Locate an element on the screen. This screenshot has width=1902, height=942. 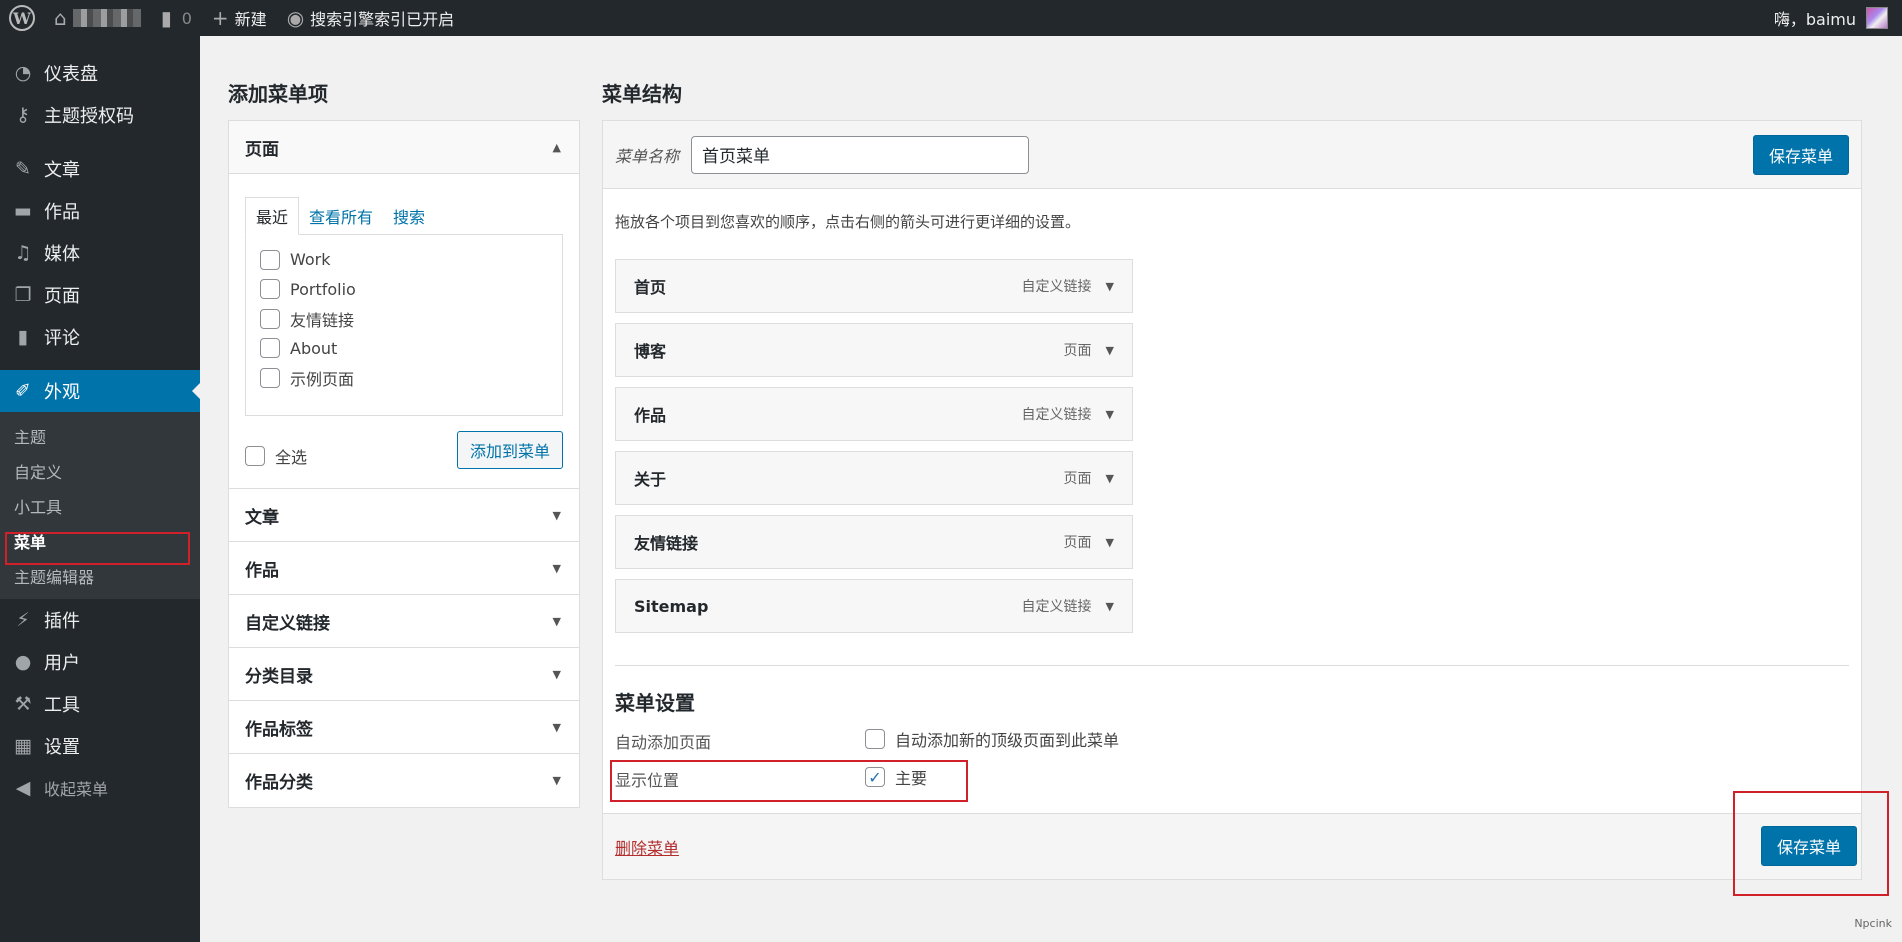
menu-item-title: 作品 is located at coordinates (650, 415).